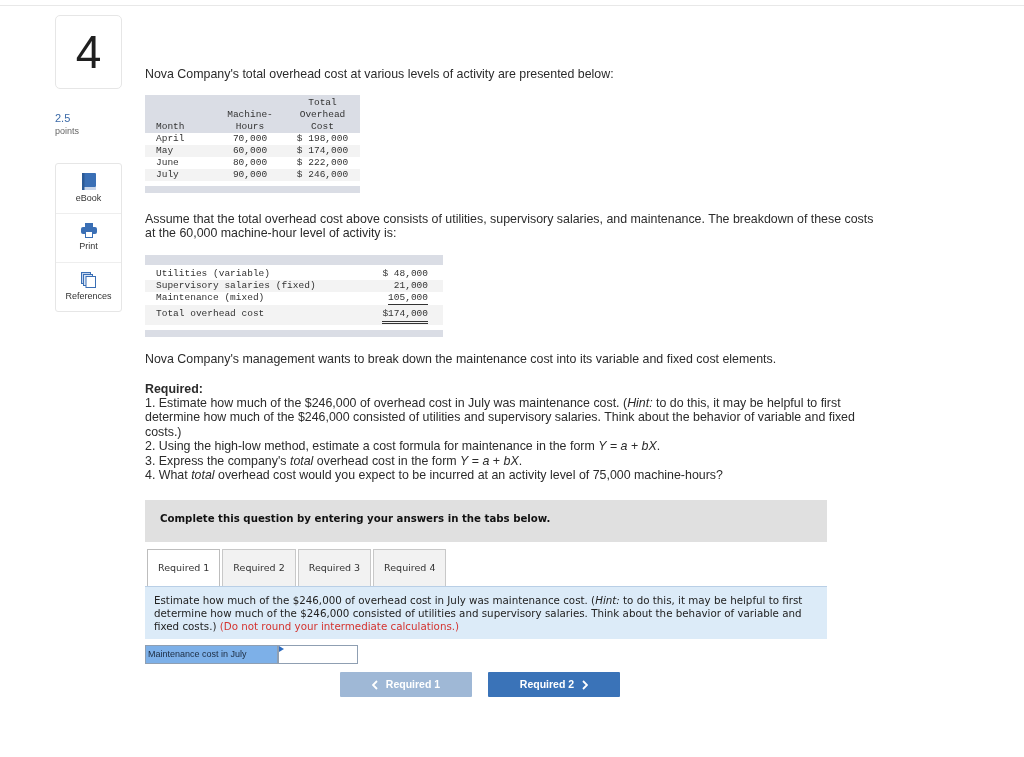  Describe the element at coordinates (211, 655) in the screenshot. I see `answer-label: Maintenance cost in July` at that location.